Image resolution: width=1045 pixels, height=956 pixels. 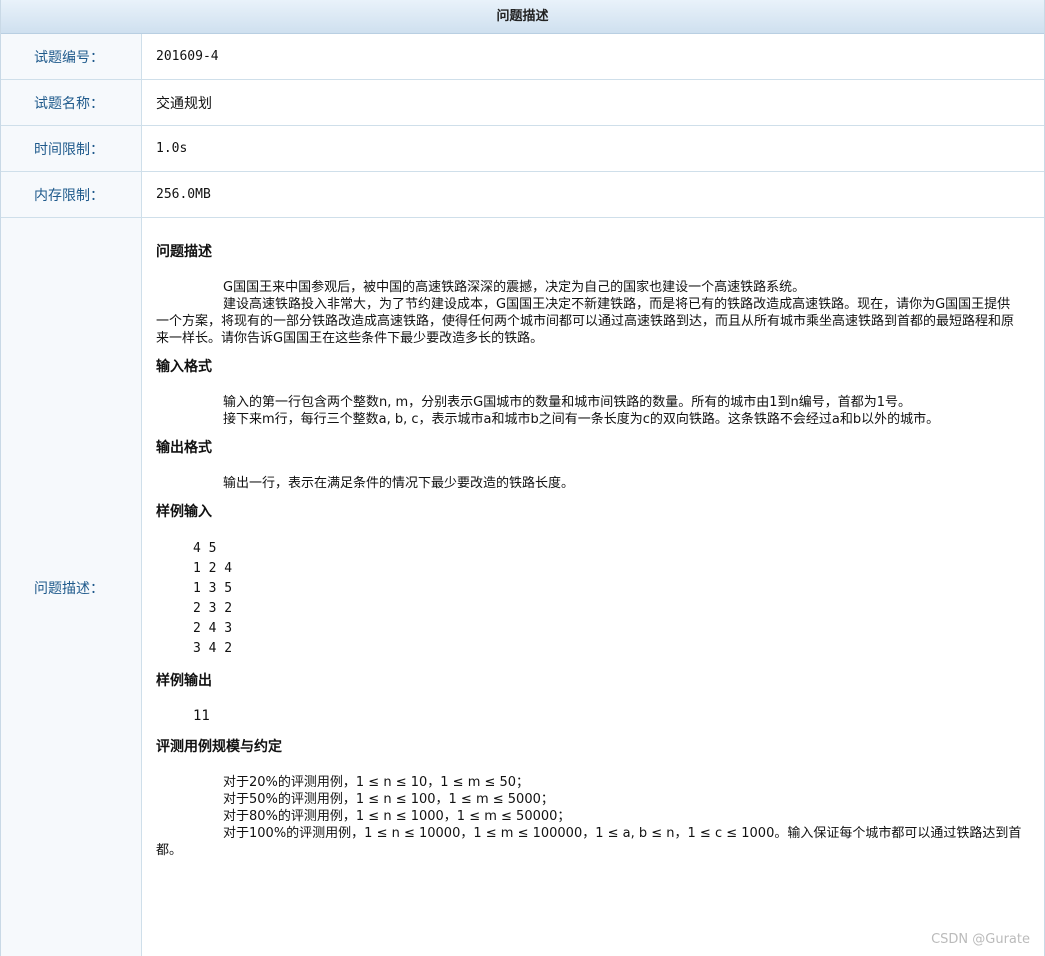 What do you see at coordinates (71, 56) in the screenshot?
I see `label-problem-id: 试题编号：` at bounding box center [71, 56].